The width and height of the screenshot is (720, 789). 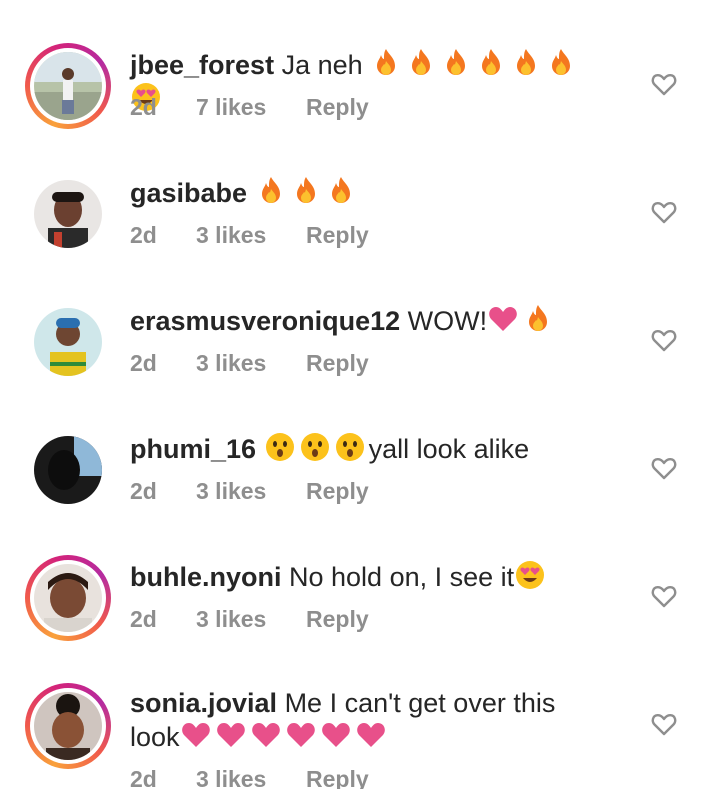 I want to click on comment-text: buhle.nyoni No hold on, I see it, so click(x=365, y=576).